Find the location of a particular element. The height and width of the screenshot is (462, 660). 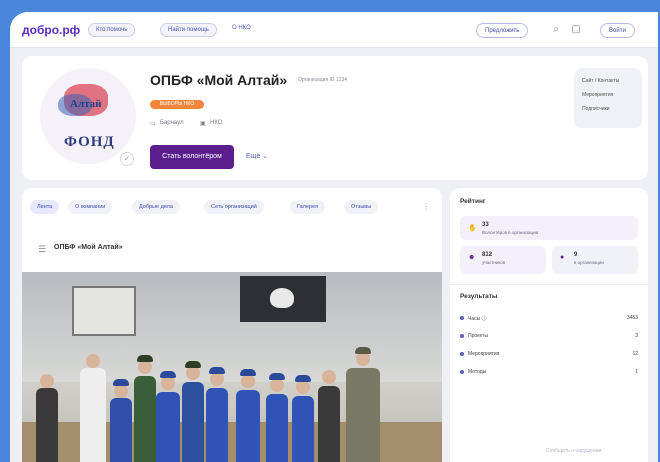

result-label: Проекты is located at coordinates (478, 336).